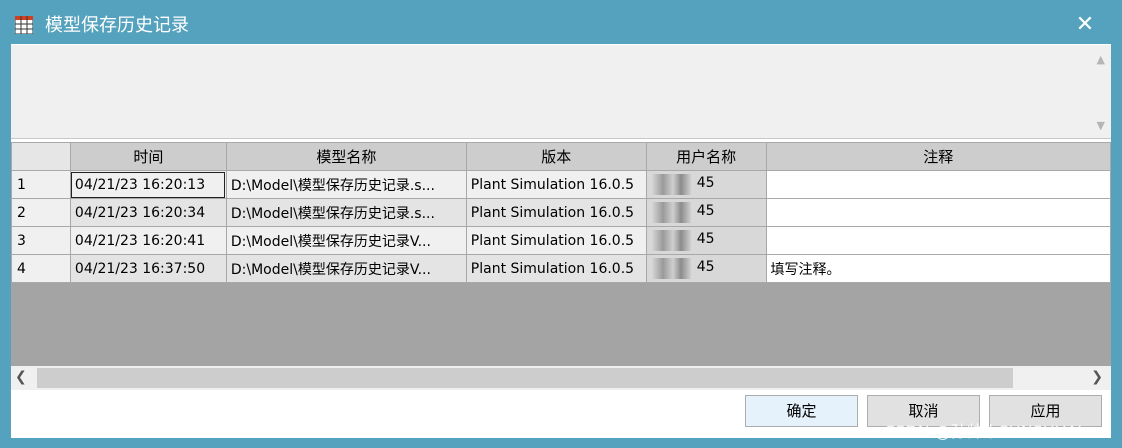  What do you see at coordinates (1101, 125) in the screenshot?
I see `arrow-down-icon: ▼` at bounding box center [1101, 125].